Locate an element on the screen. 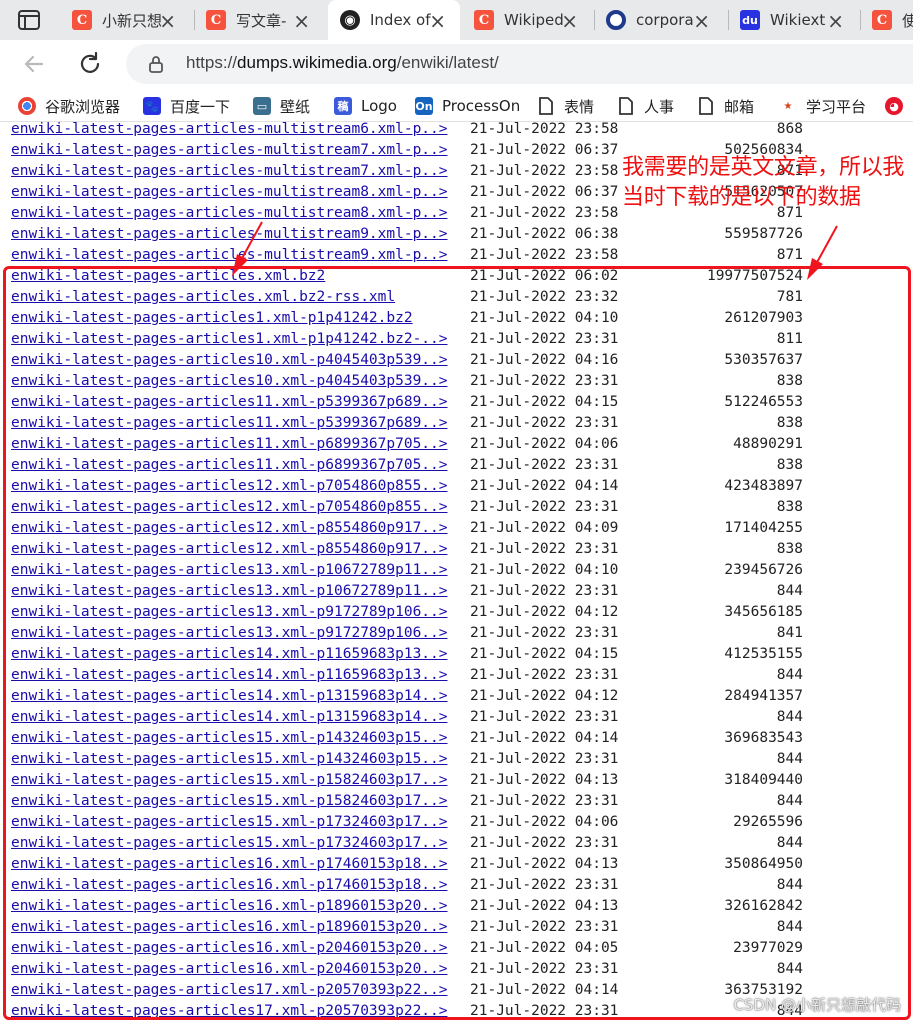 This screenshot has width=913, height=1023. bookmark-label: Logo is located at coordinates (379, 106).